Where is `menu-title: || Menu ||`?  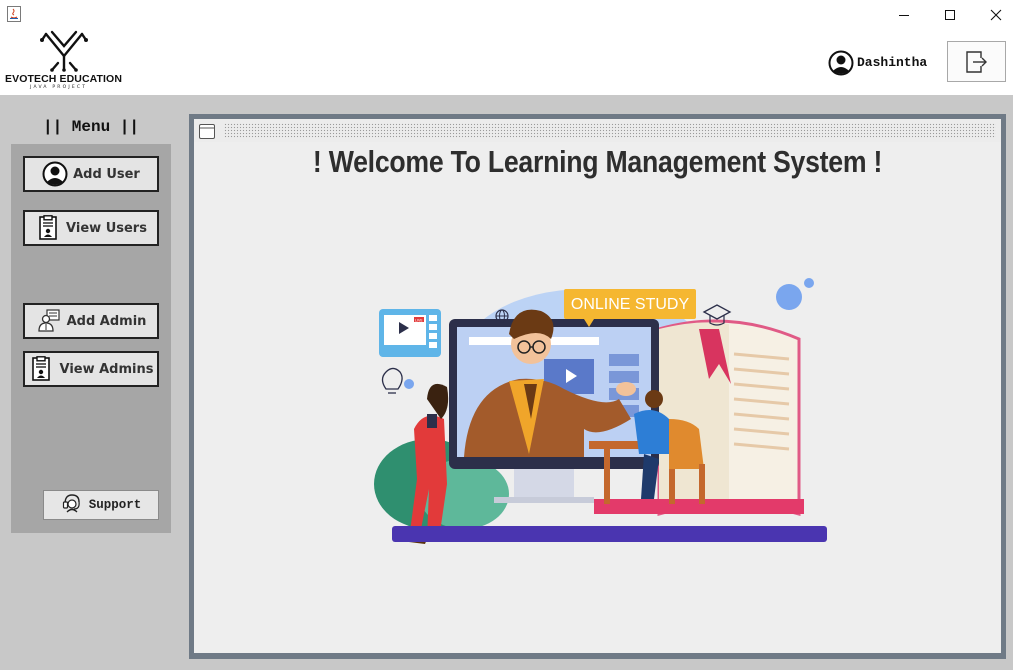
menu-title: || Menu || is located at coordinates (90, 127).